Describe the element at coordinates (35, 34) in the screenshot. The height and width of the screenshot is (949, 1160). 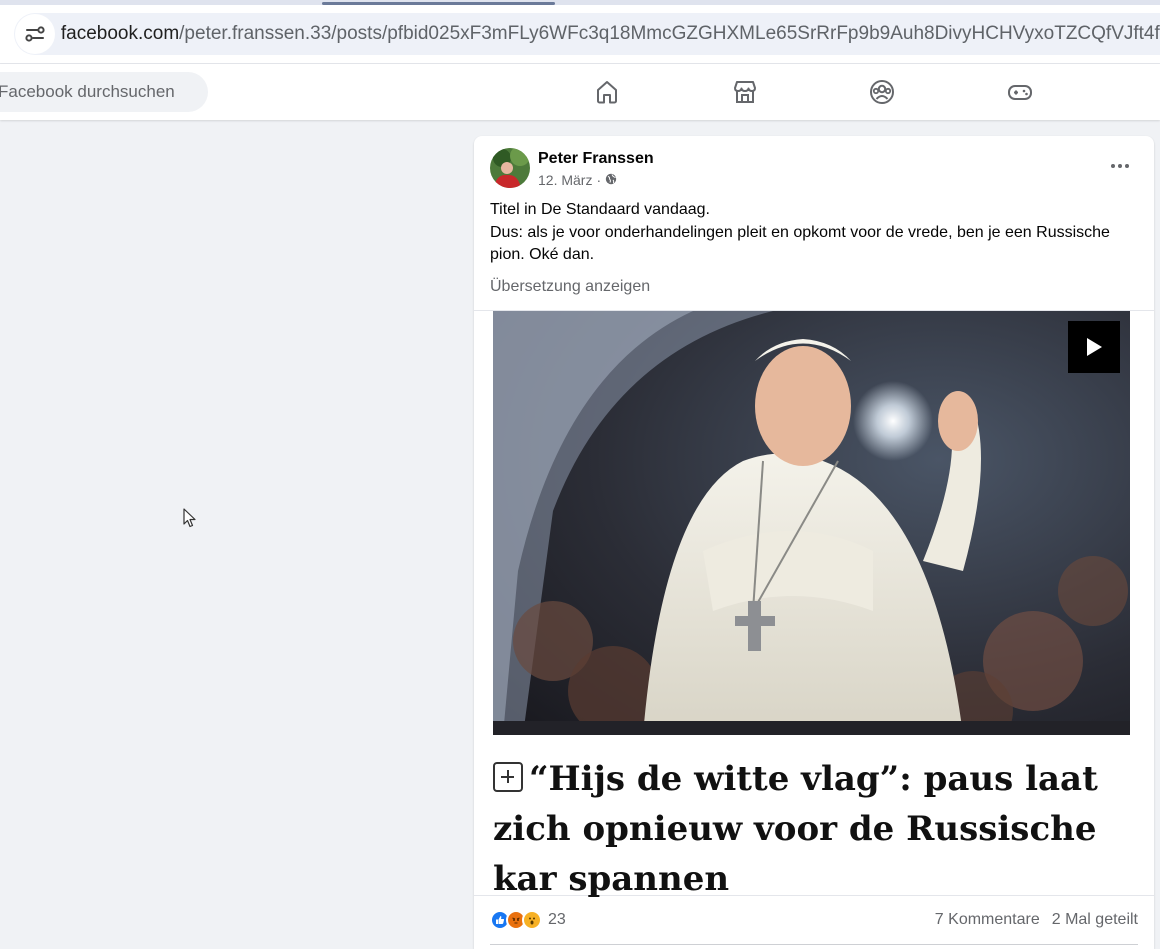
I see `site-settings-icon` at that location.